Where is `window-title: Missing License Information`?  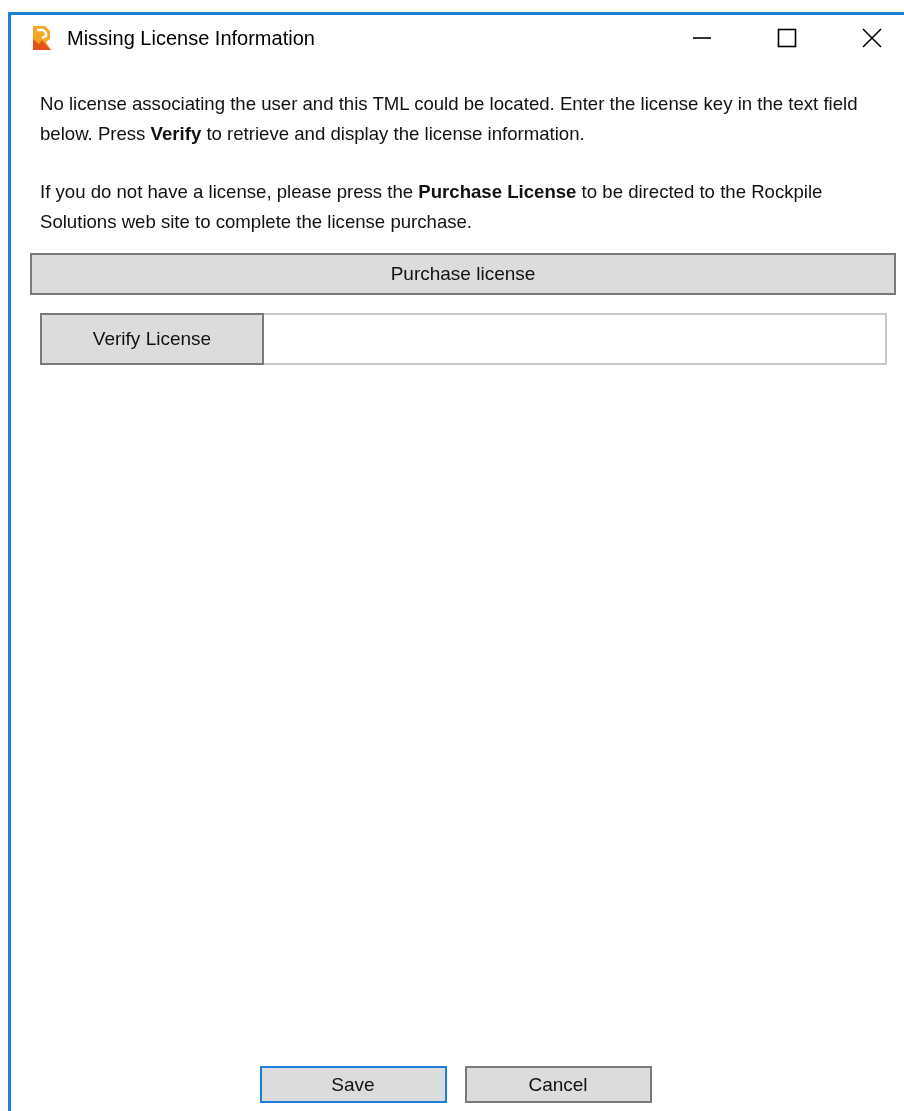
window-title: Missing License Information is located at coordinates (191, 38).